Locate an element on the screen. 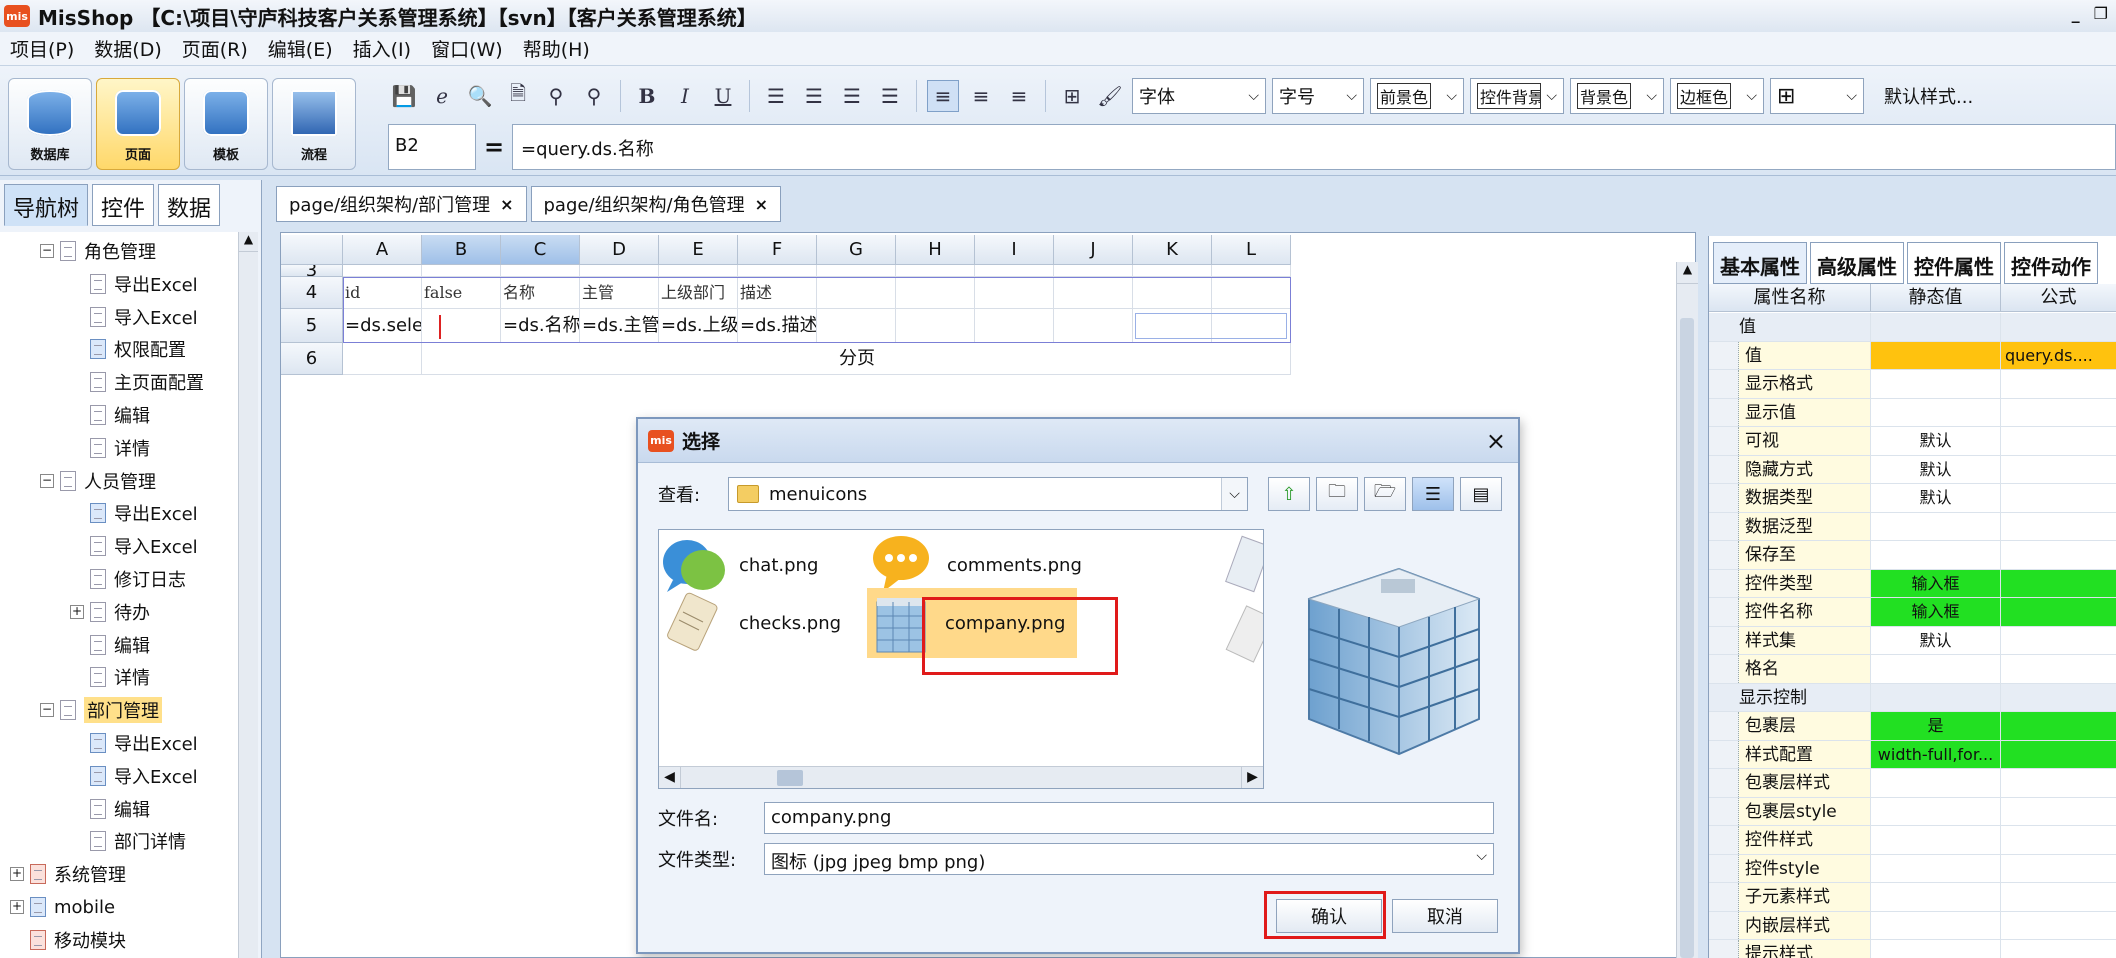 The image size is (2116, 958). save-icon: 💾 is located at coordinates (404, 96).